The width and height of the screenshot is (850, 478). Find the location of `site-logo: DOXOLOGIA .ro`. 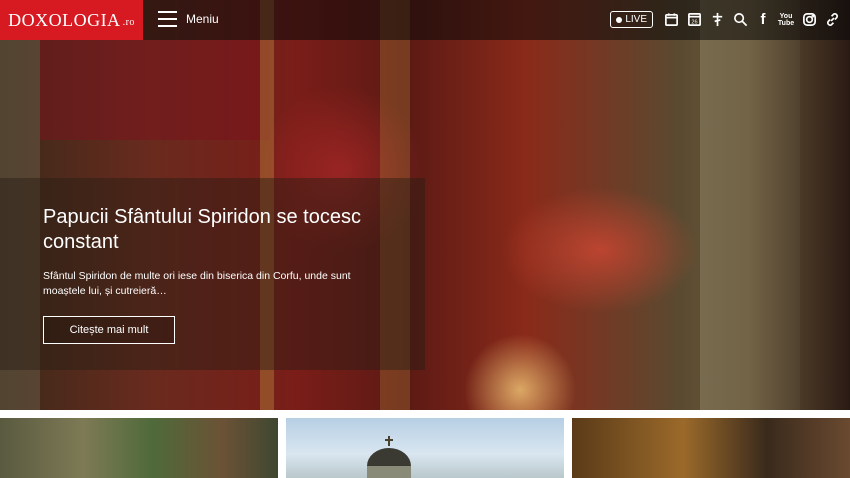

site-logo: DOXOLOGIA .ro is located at coordinates (71, 20).